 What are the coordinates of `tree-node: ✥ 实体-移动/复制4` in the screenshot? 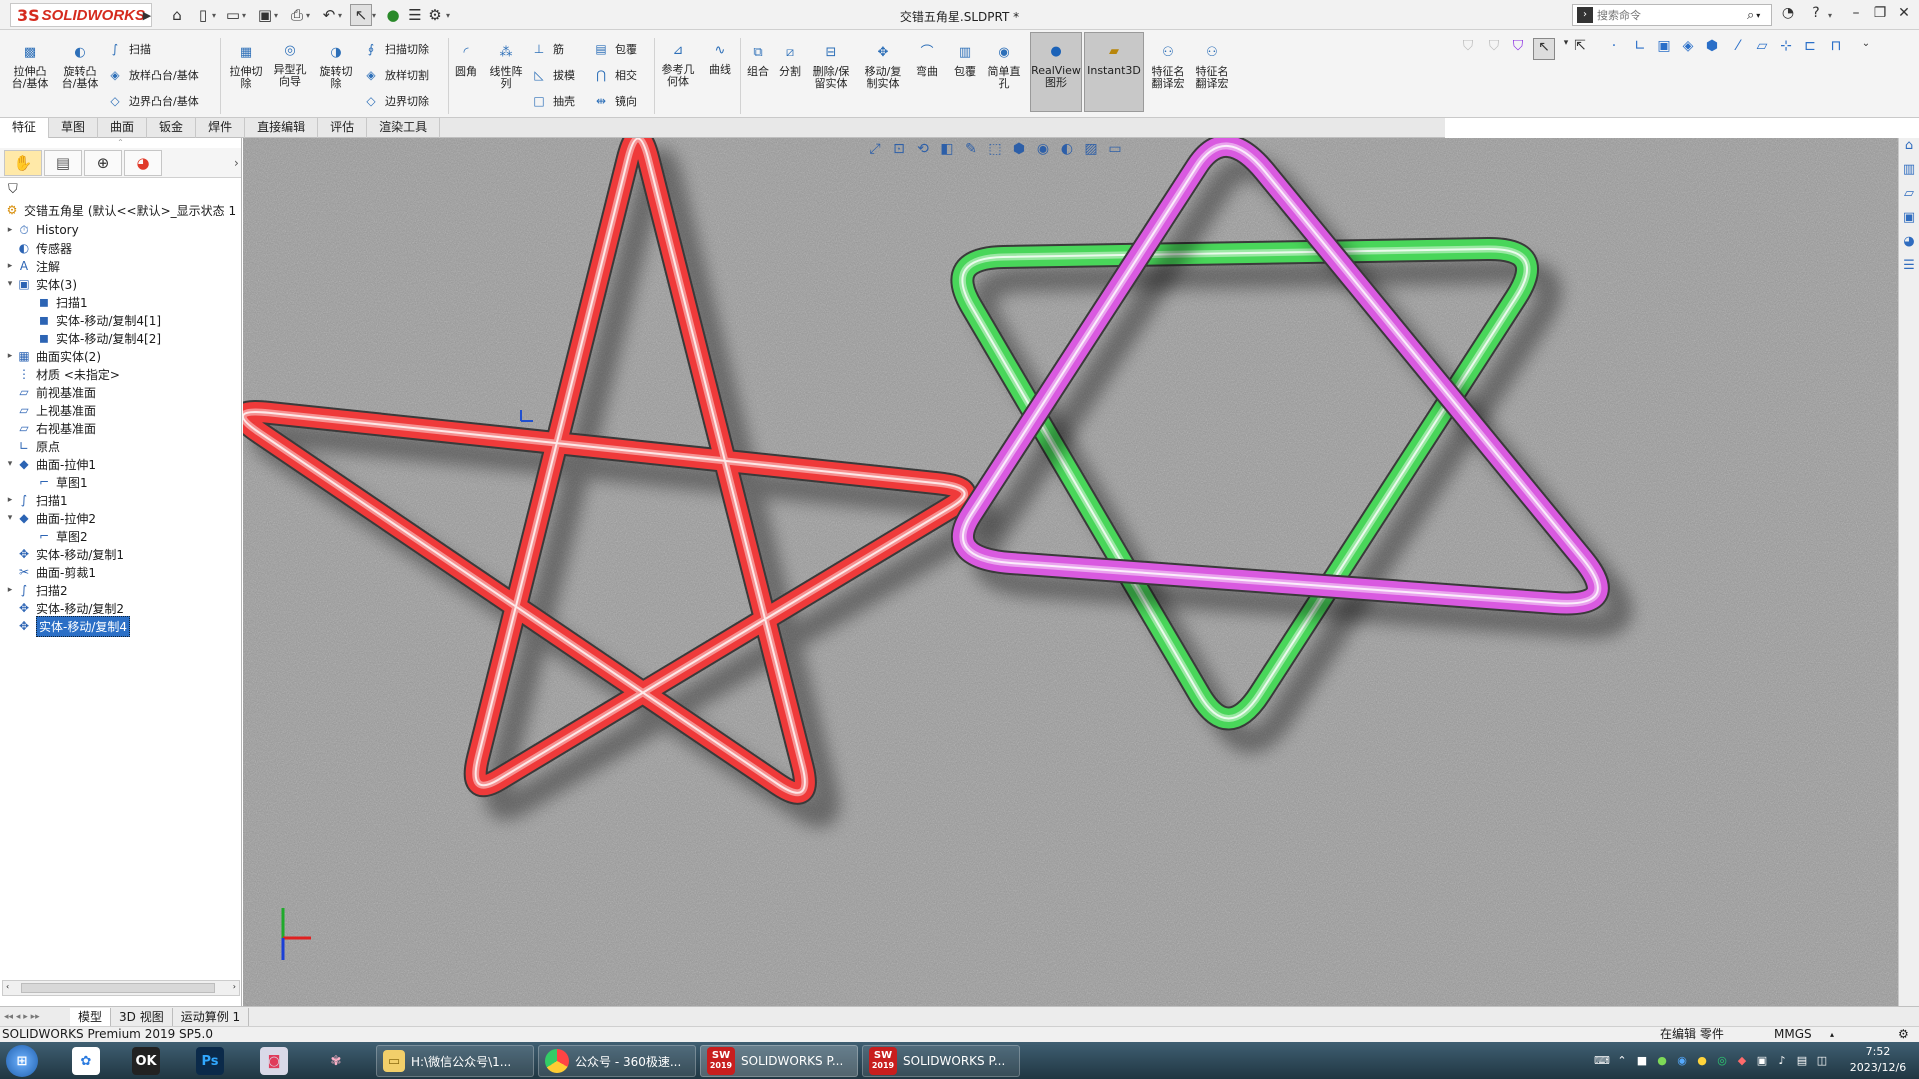 It's located at (120, 626).